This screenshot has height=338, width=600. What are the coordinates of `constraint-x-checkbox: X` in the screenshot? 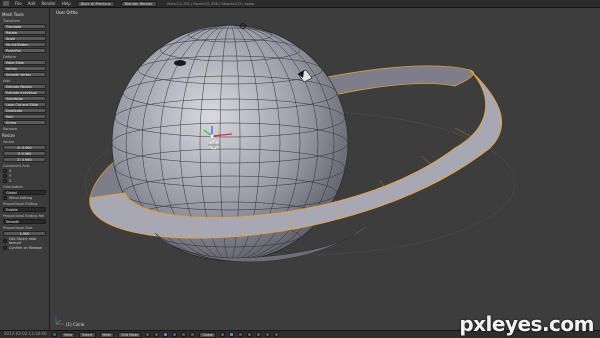 It's located at (24, 171).